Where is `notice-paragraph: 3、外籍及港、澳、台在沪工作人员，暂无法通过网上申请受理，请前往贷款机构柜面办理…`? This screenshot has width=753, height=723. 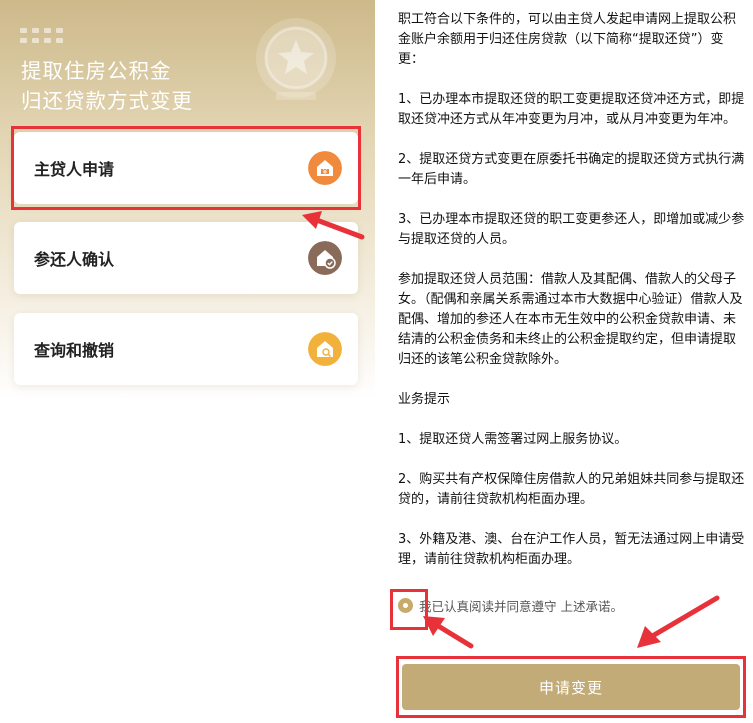 notice-paragraph: 3、外籍及港、澳、台在沪工作人员，暂无法通过网上申请受理，请前往贷款机构柜面办理… is located at coordinates (571, 549).